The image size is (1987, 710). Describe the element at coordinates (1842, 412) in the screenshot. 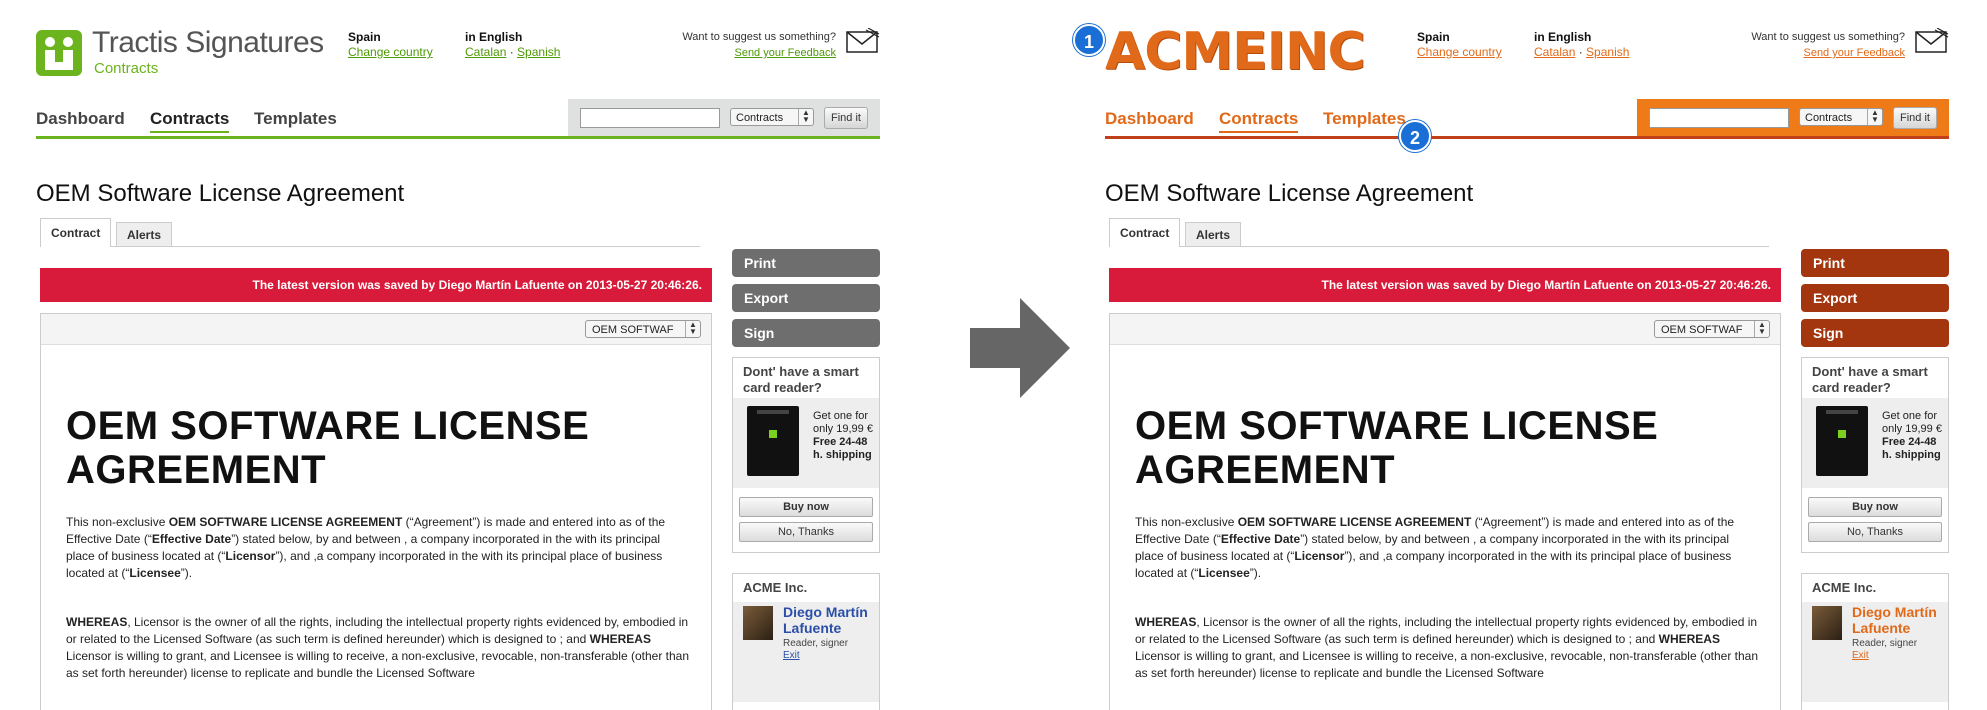

I see `reader-slot` at that location.